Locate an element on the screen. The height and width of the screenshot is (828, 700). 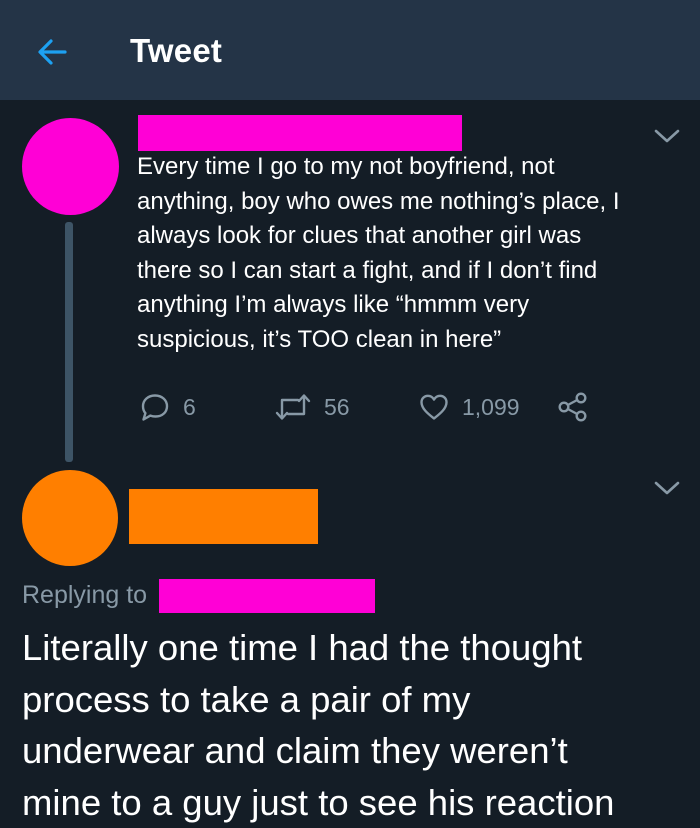
thread-line is located at coordinates (69, 342).